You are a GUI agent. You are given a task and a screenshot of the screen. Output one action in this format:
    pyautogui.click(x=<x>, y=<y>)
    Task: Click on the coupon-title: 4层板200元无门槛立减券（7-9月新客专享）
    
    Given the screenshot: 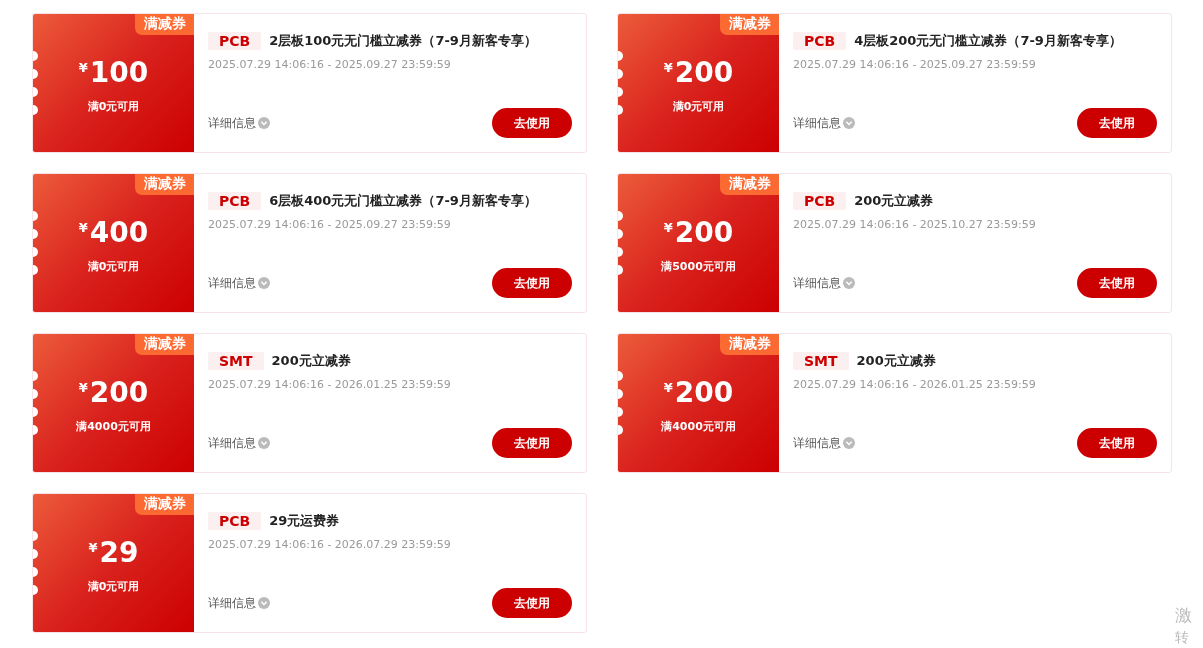 What is the action you would take?
    pyautogui.click(x=988, y=41)
    